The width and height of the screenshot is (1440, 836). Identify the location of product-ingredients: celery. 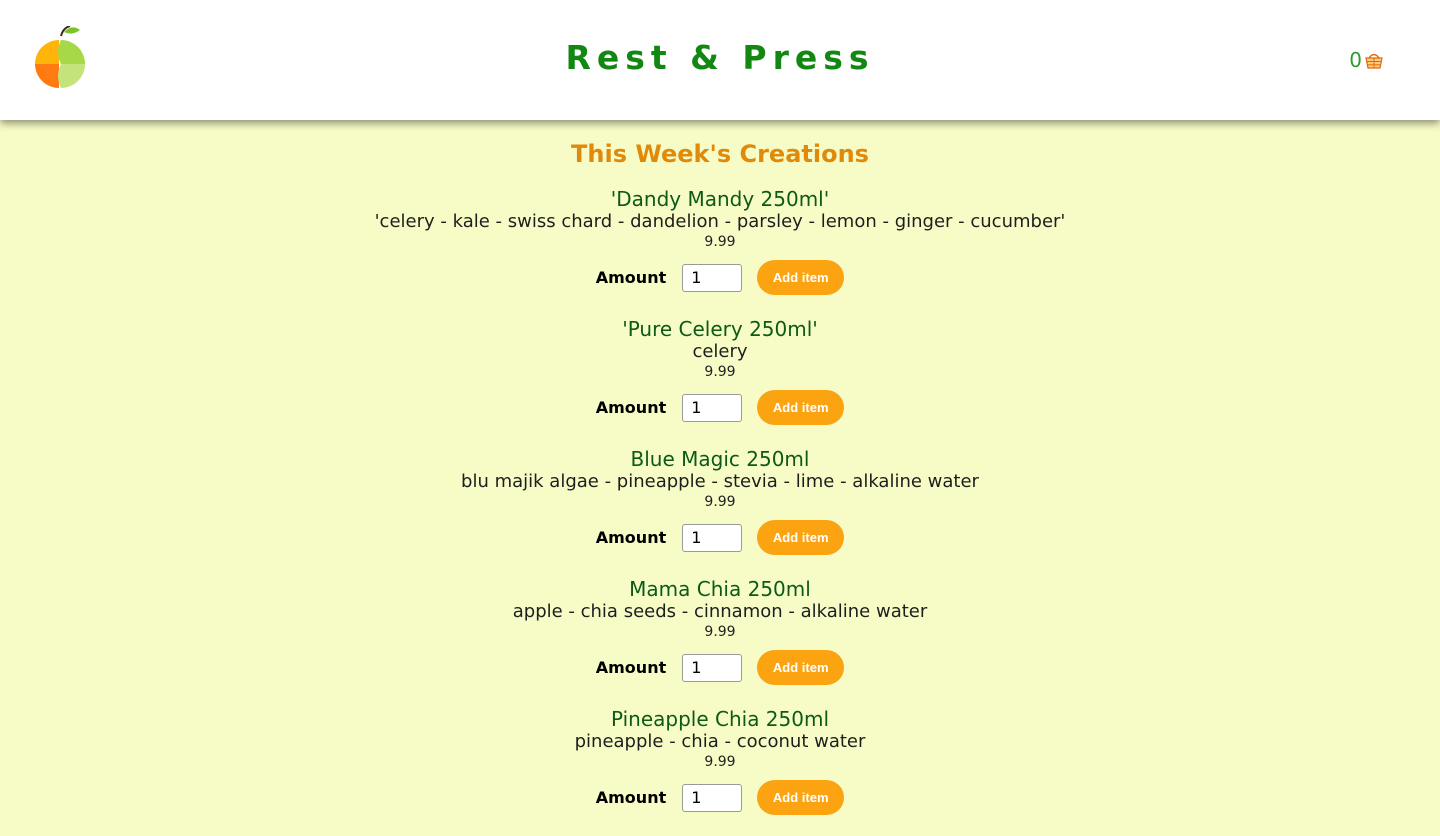
(720, 351).